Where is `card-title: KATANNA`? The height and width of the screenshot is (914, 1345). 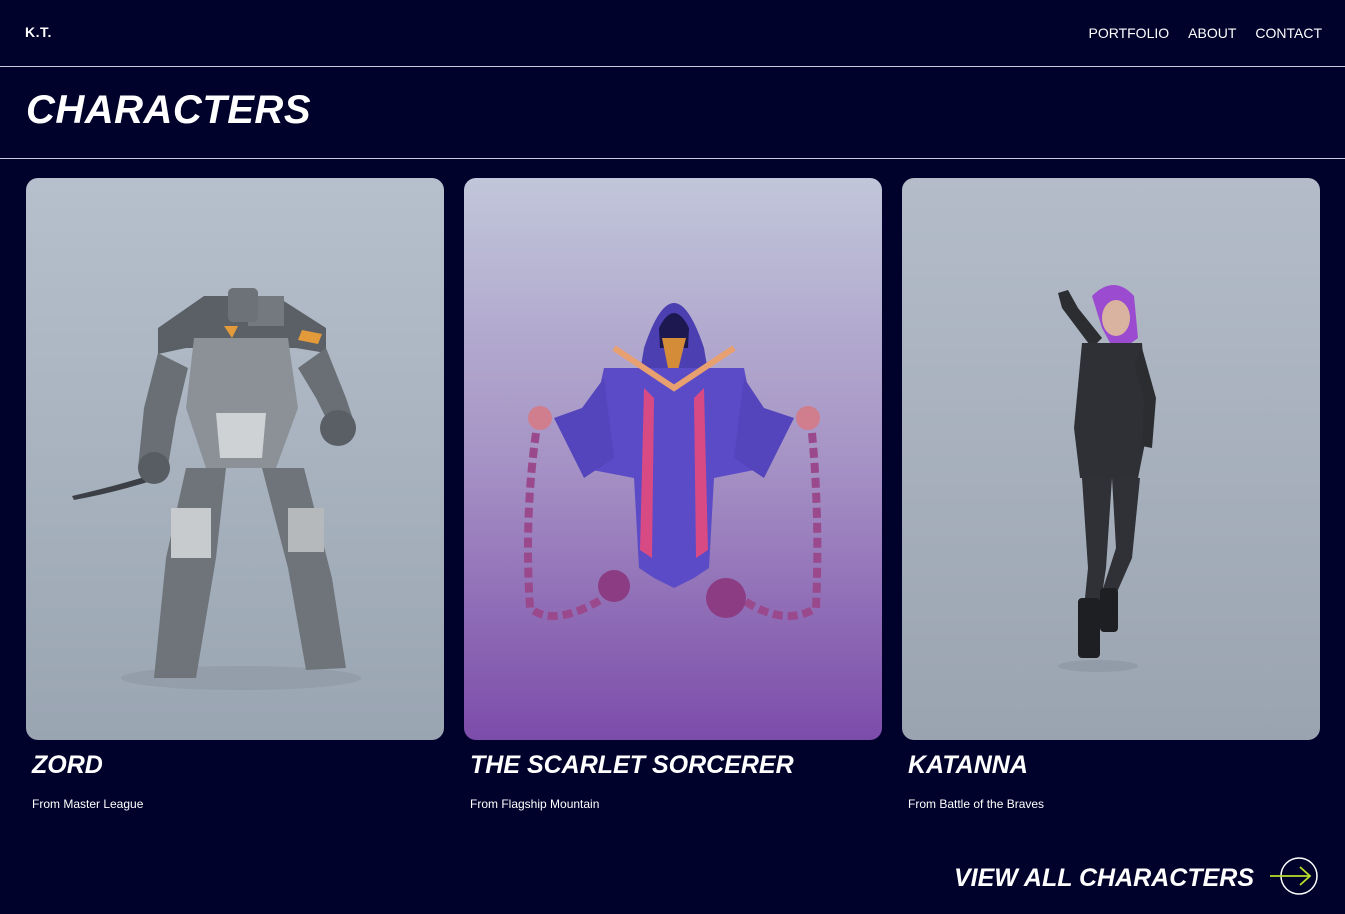 card-title: KATANNA is located at coordinates (968, 765).